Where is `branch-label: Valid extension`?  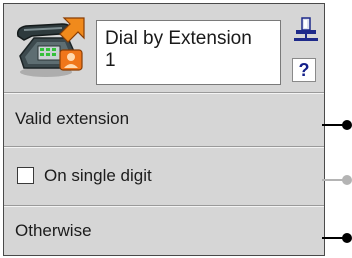 branch-label: Valid extension is located at coordinates (72, 118).